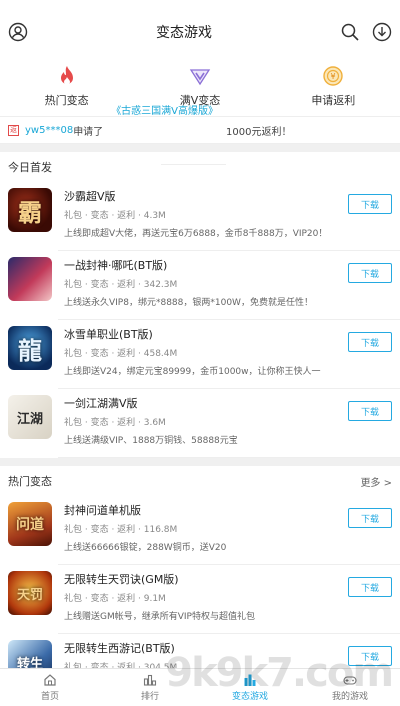 This screenshot has width=400, height=706. I want to click on game-thumbnail: 江湖, so click(30, 417).